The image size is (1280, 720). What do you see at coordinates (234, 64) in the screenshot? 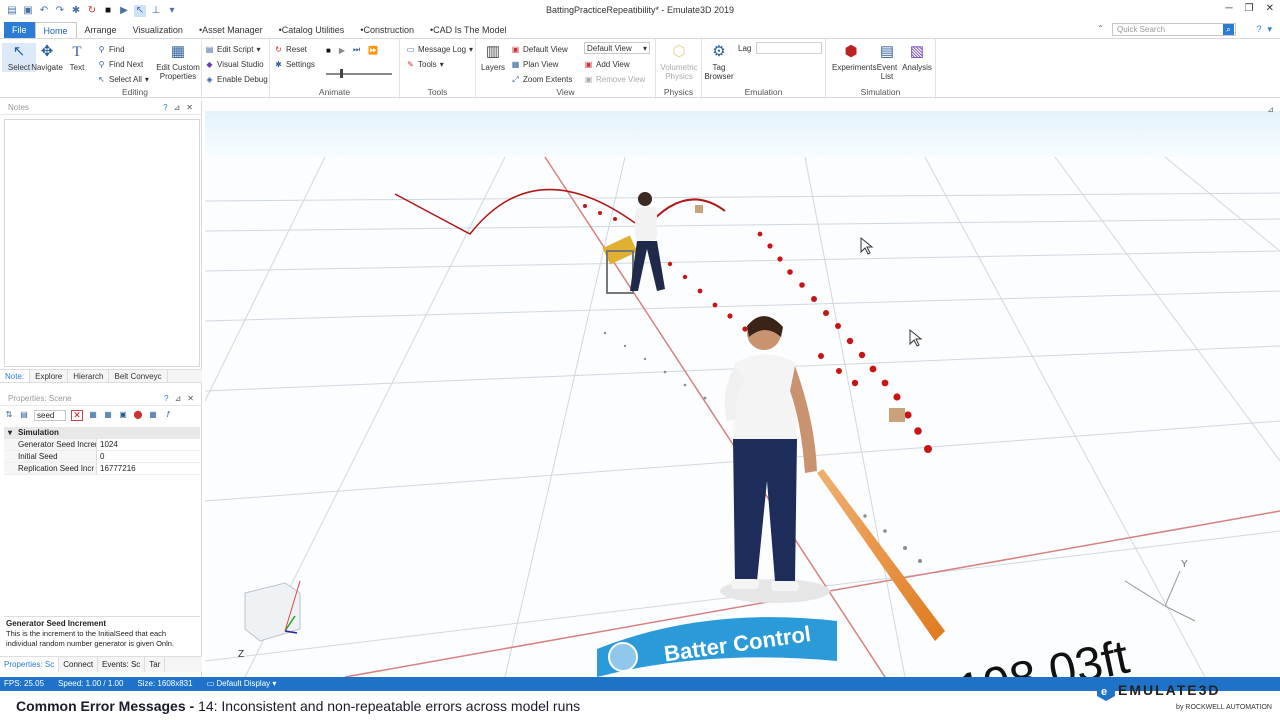
I see `visual-studio-button: ◆ Visual Studio` at bounding box center [234, 64].